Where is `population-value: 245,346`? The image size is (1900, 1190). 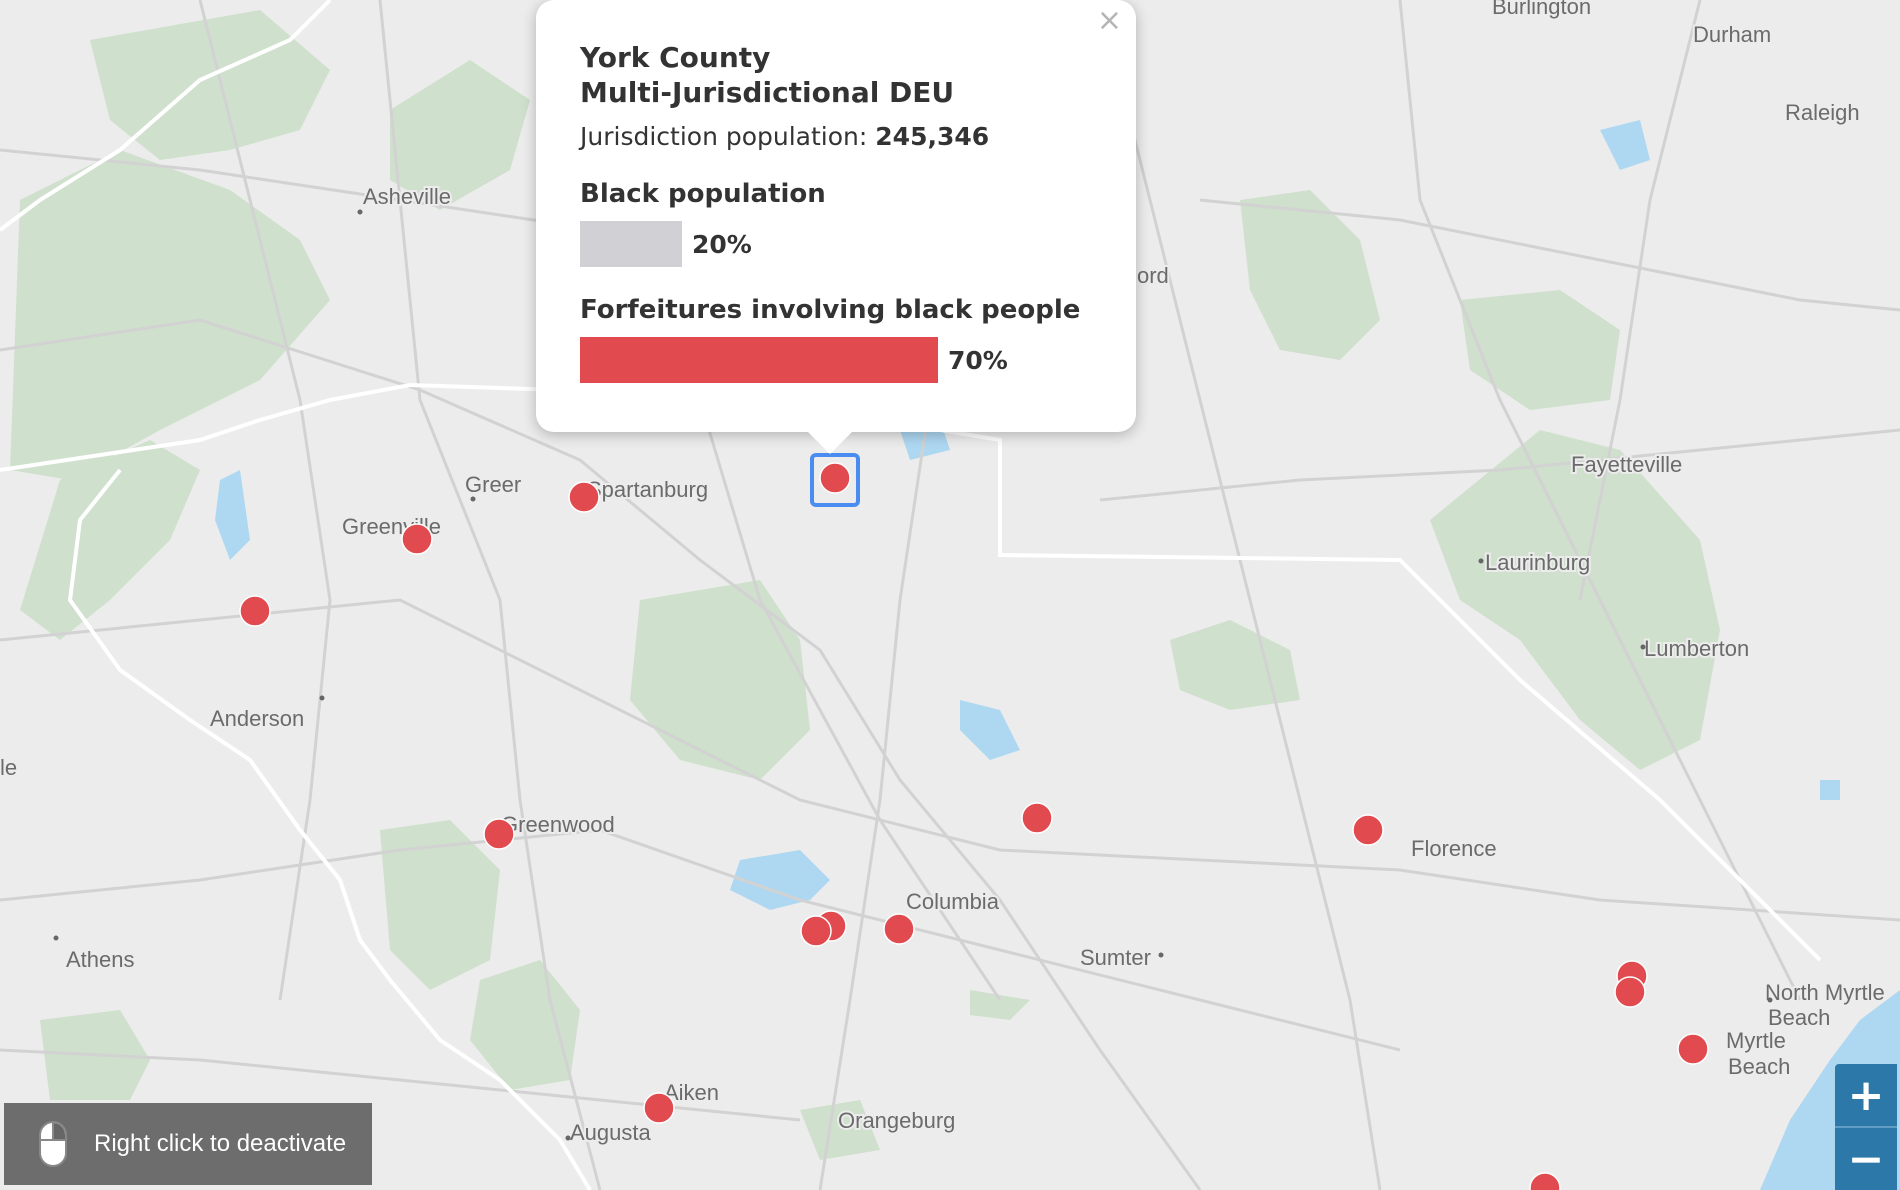 population-value: 245,346 is located at coordinates (932, 136).